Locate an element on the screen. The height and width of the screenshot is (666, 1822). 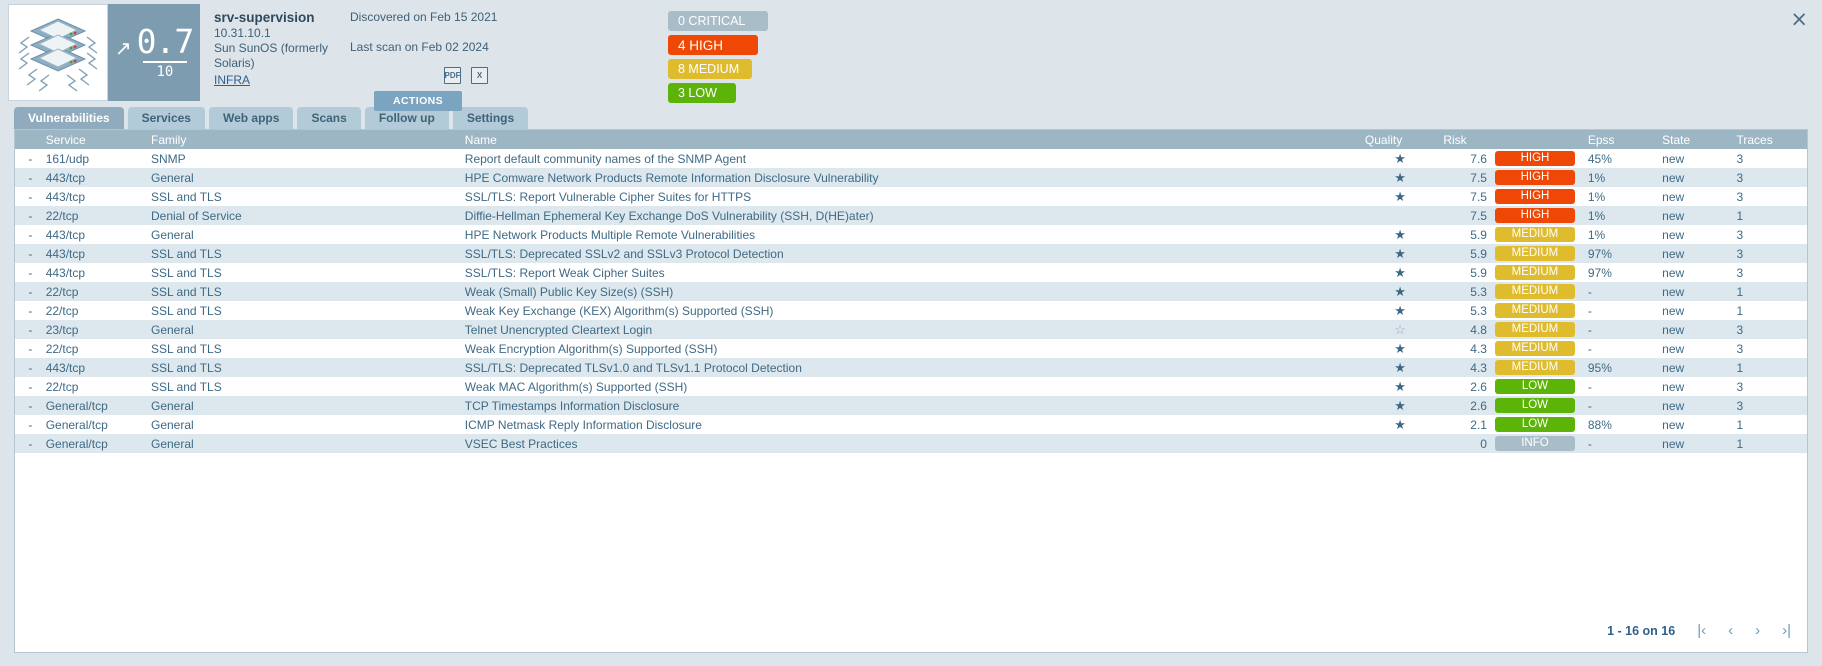
risk-cell: 5.9 is located at coordinates (1478, 234).